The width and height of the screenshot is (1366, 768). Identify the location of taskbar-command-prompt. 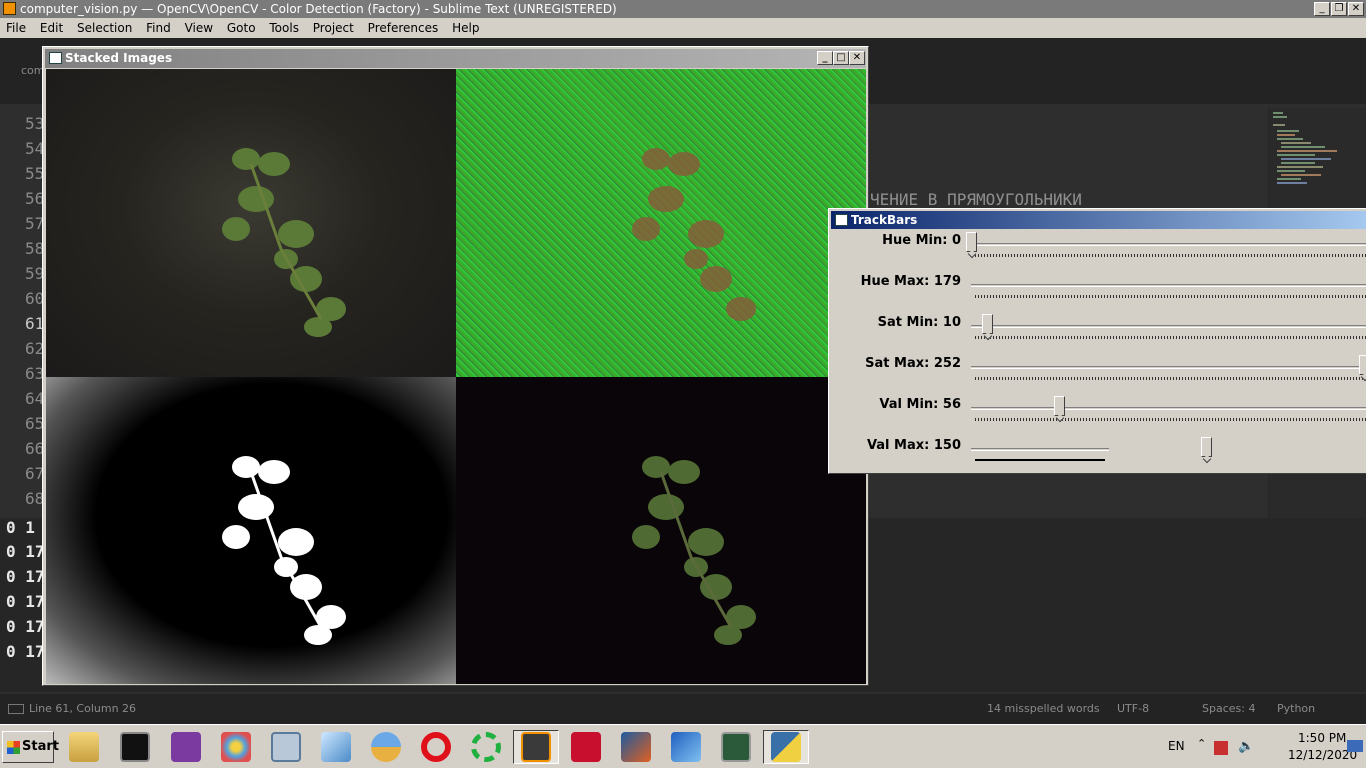
(135, 747).